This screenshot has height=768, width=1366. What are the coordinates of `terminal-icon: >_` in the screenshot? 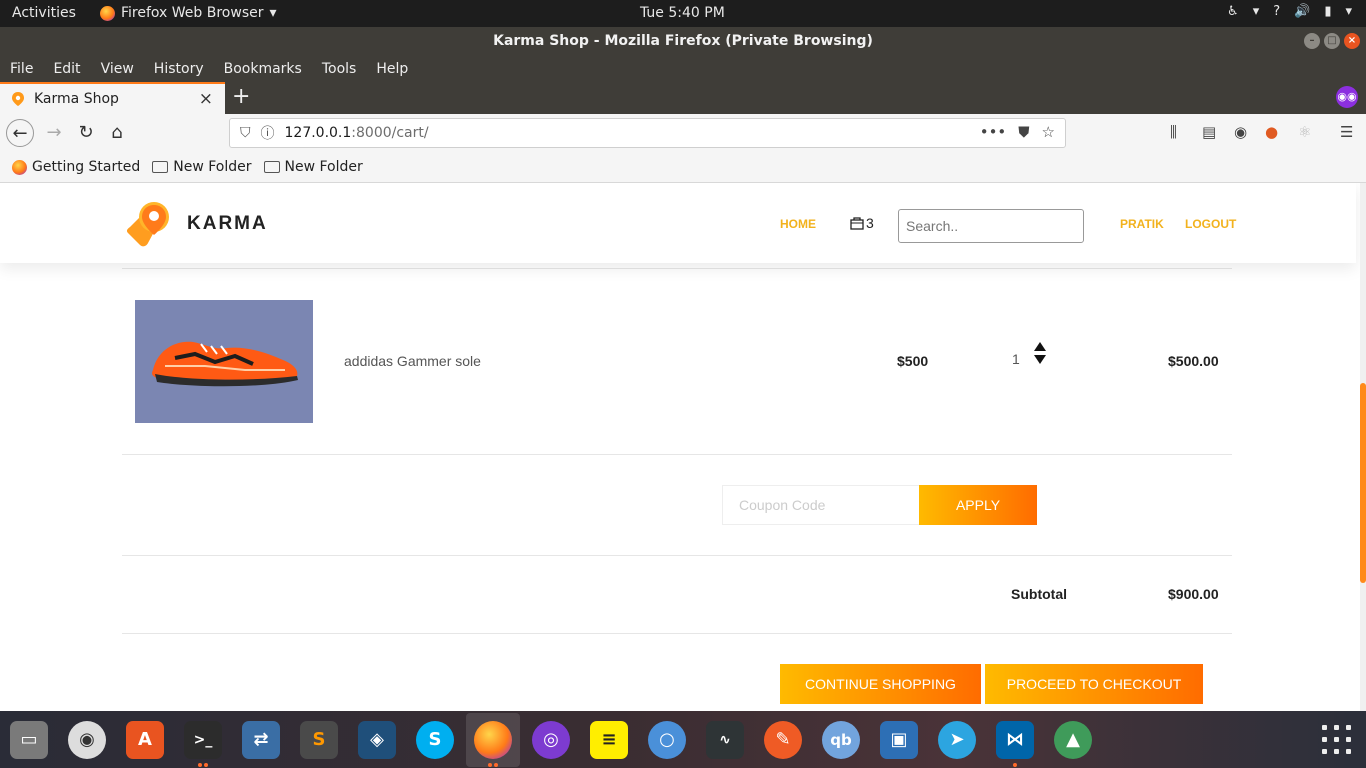 It's located at (203, 740).